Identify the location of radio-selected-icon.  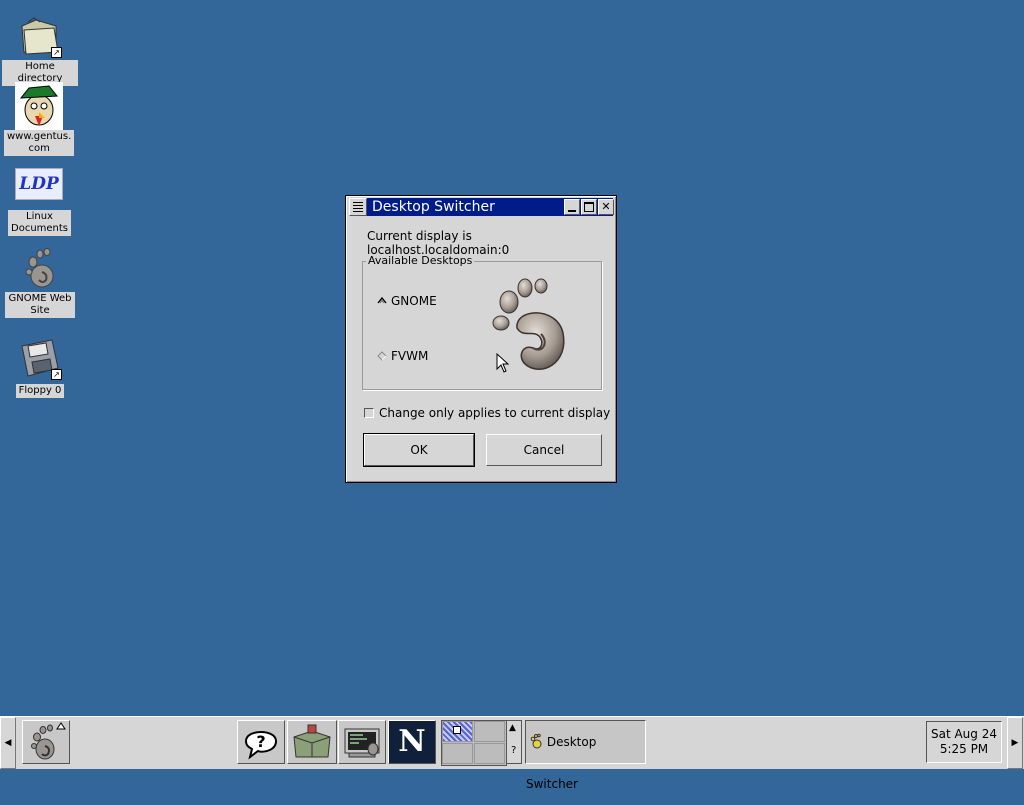
(382, 300).